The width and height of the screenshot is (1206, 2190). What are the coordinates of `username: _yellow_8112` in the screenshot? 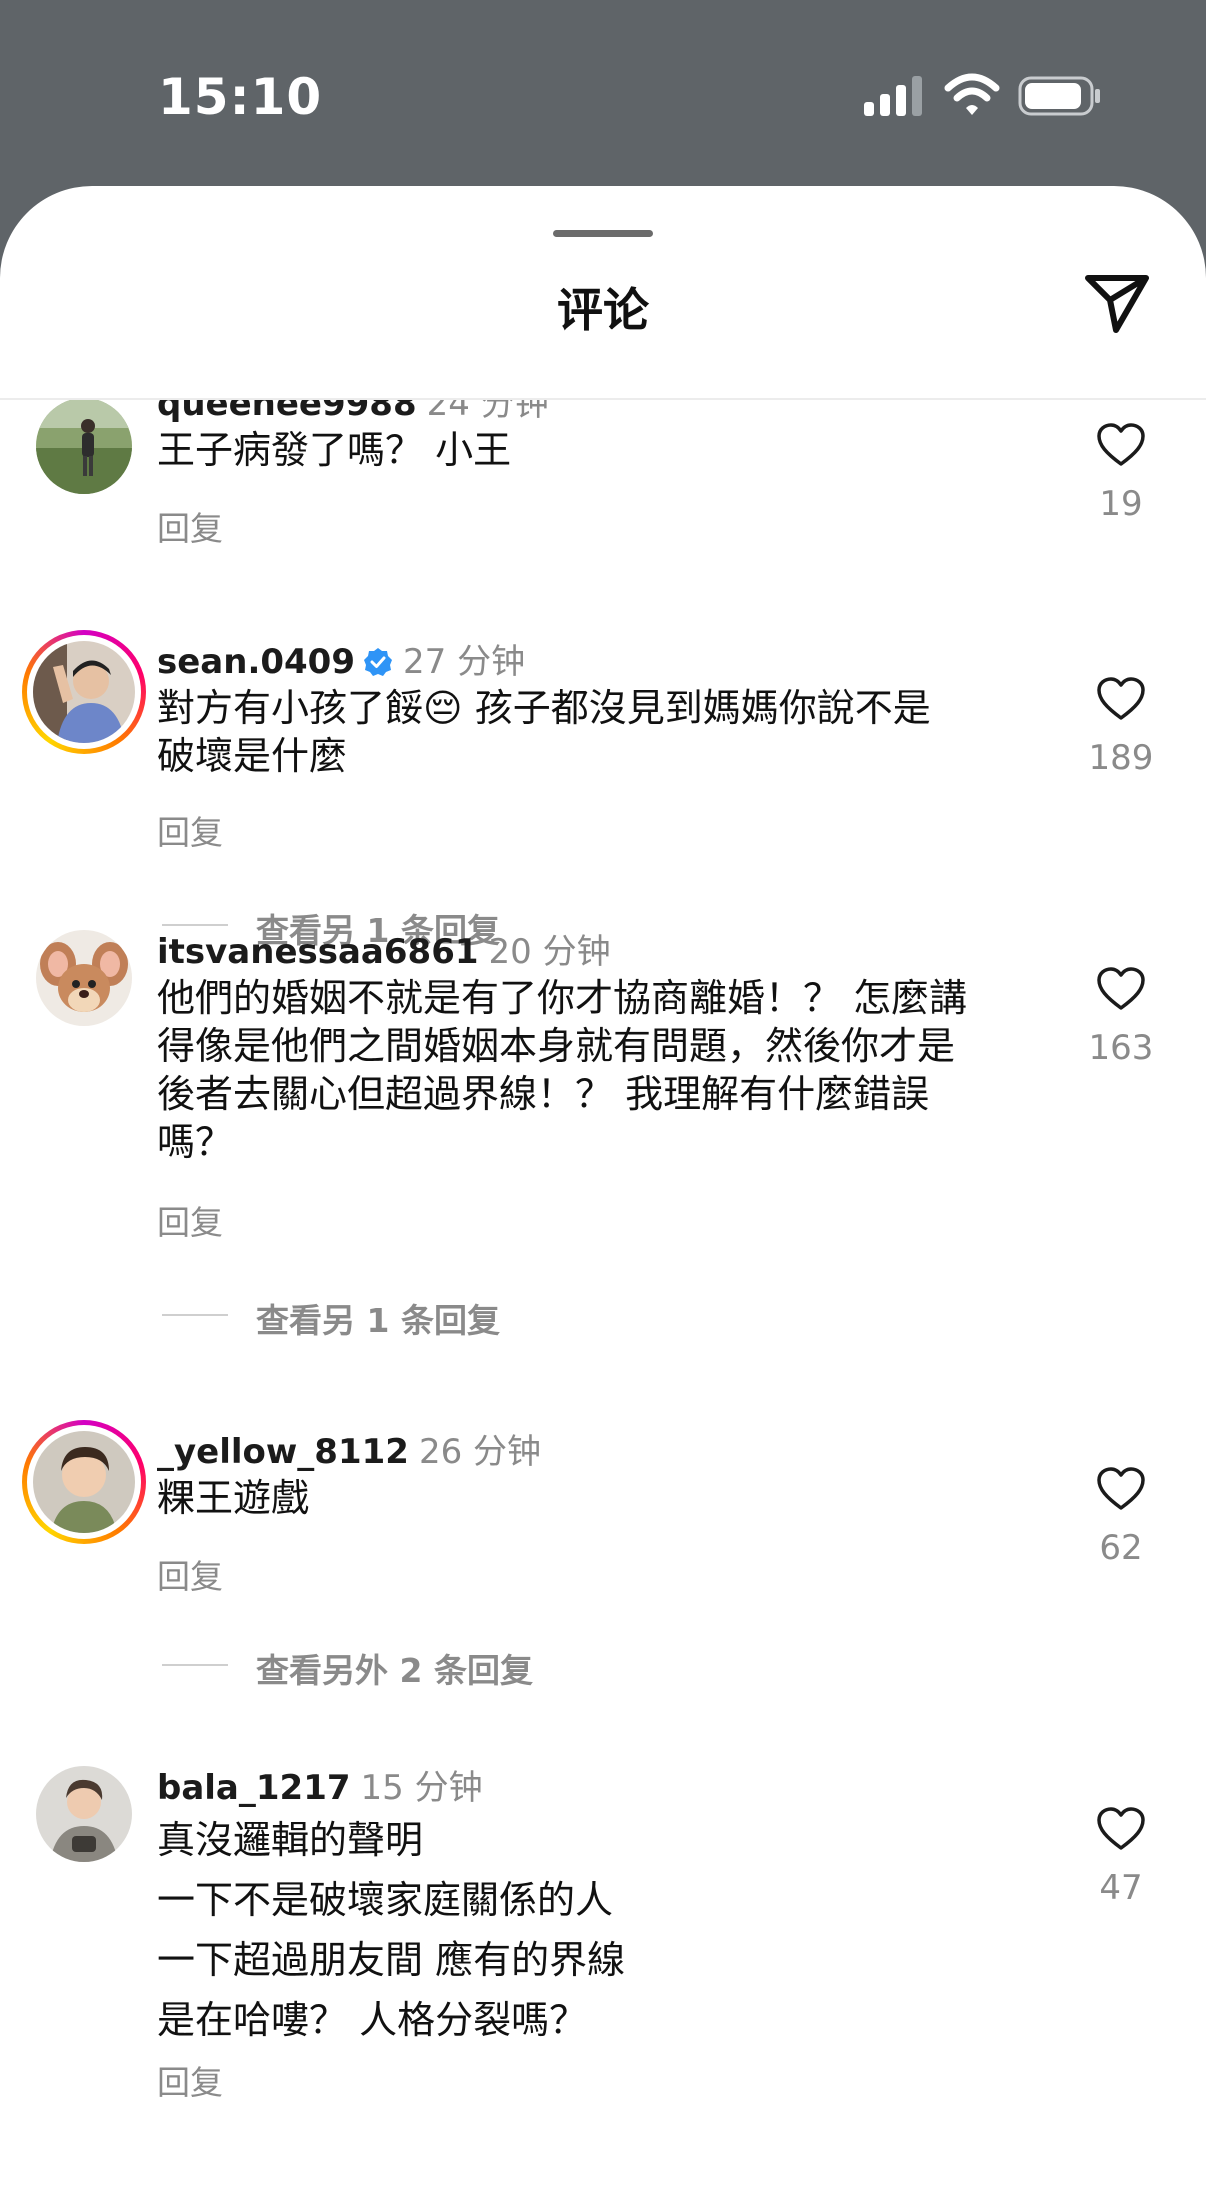 It's located at (283, 1452).